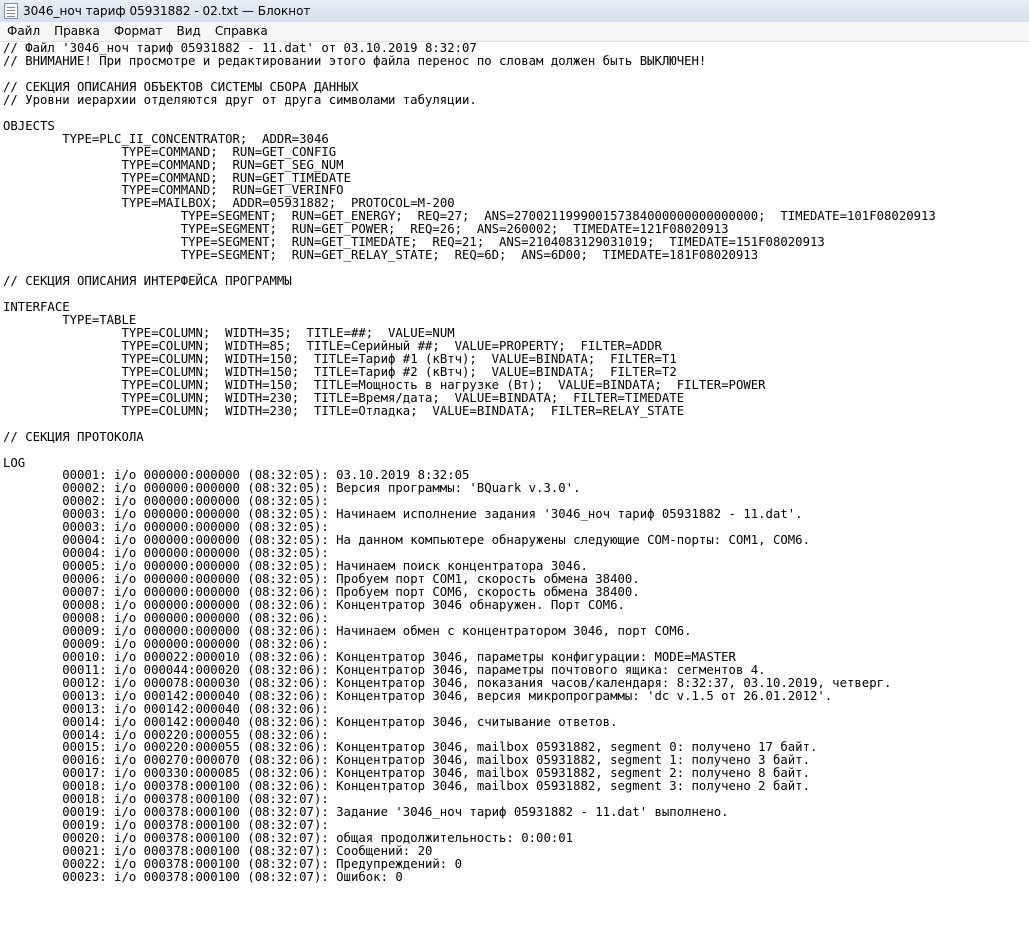 The image size is (1029, 950). Describe the element at coordinates (11, 11) in the screenshot. I see `notepad-icon` at that location.